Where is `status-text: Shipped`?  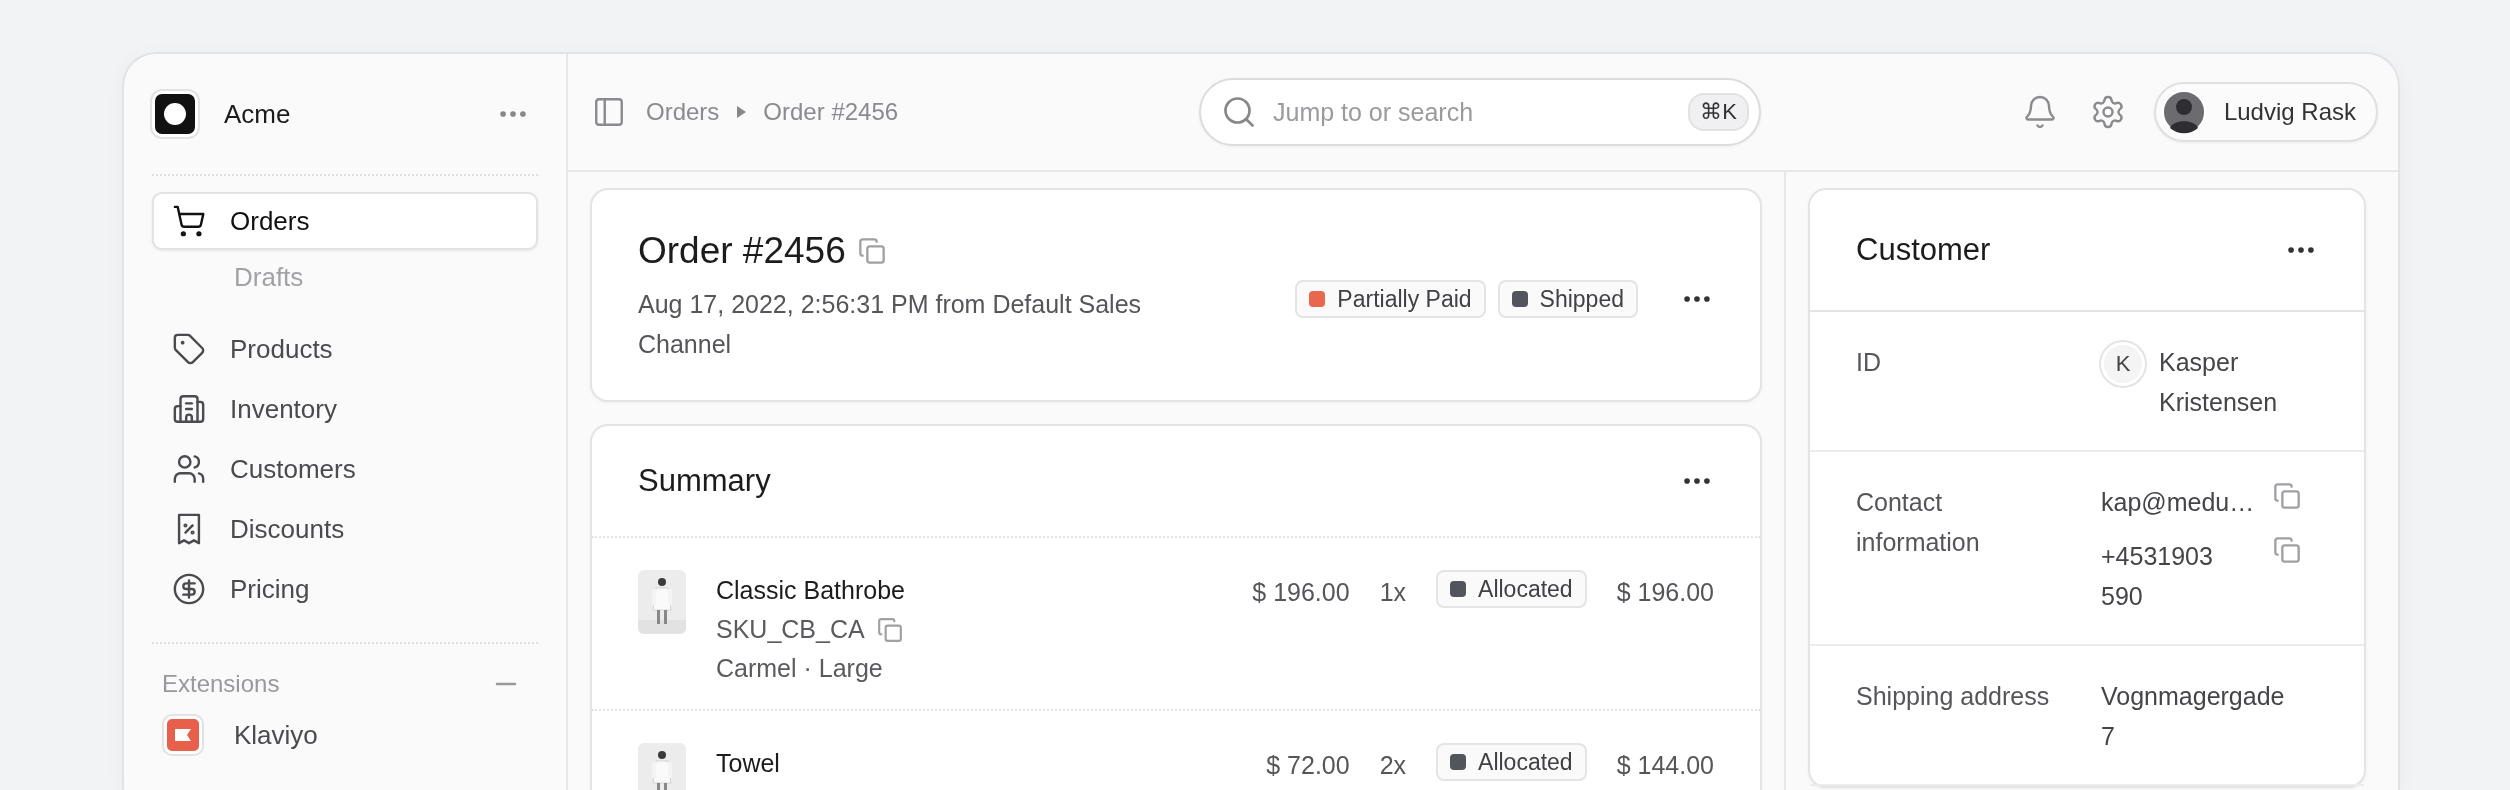
status-text: Shipped is located at coordinates (1581, 299).